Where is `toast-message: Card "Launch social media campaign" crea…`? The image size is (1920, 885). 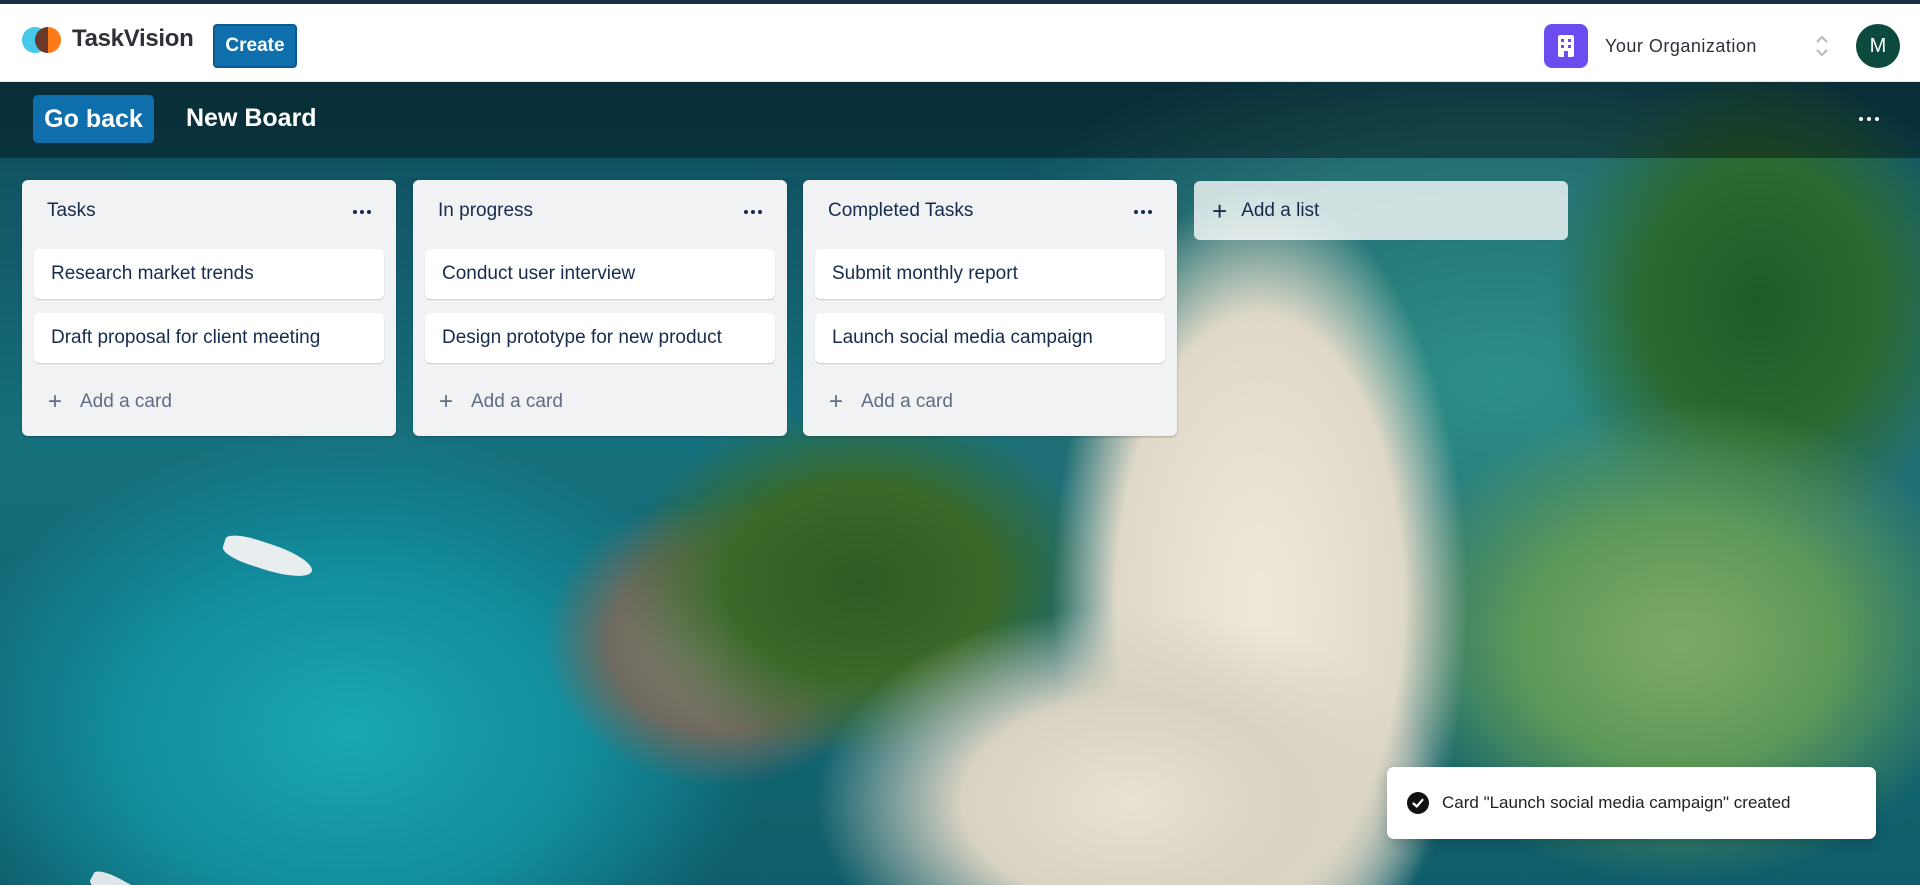 toast-message: Card "Launch social media campaign" crea… is located at coordinates (1616, 802).